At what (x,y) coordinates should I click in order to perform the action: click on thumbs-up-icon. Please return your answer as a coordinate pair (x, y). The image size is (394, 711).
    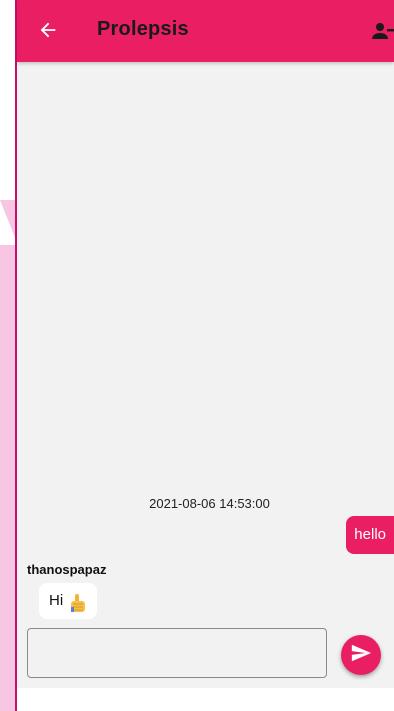
    Looking at the image, I should click on (78, 601).